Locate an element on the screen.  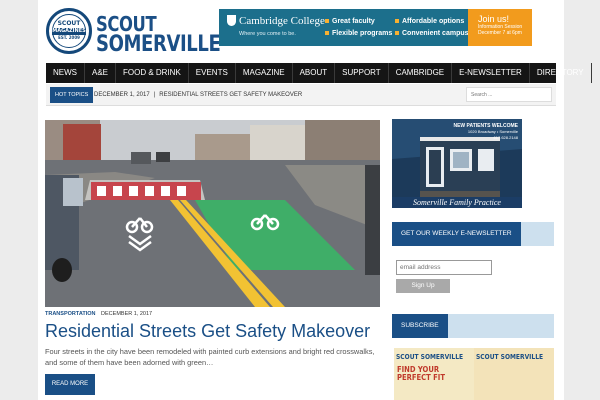
post-title: Residential Streets Get Safety Makeover is located at coordinates (207, 331).